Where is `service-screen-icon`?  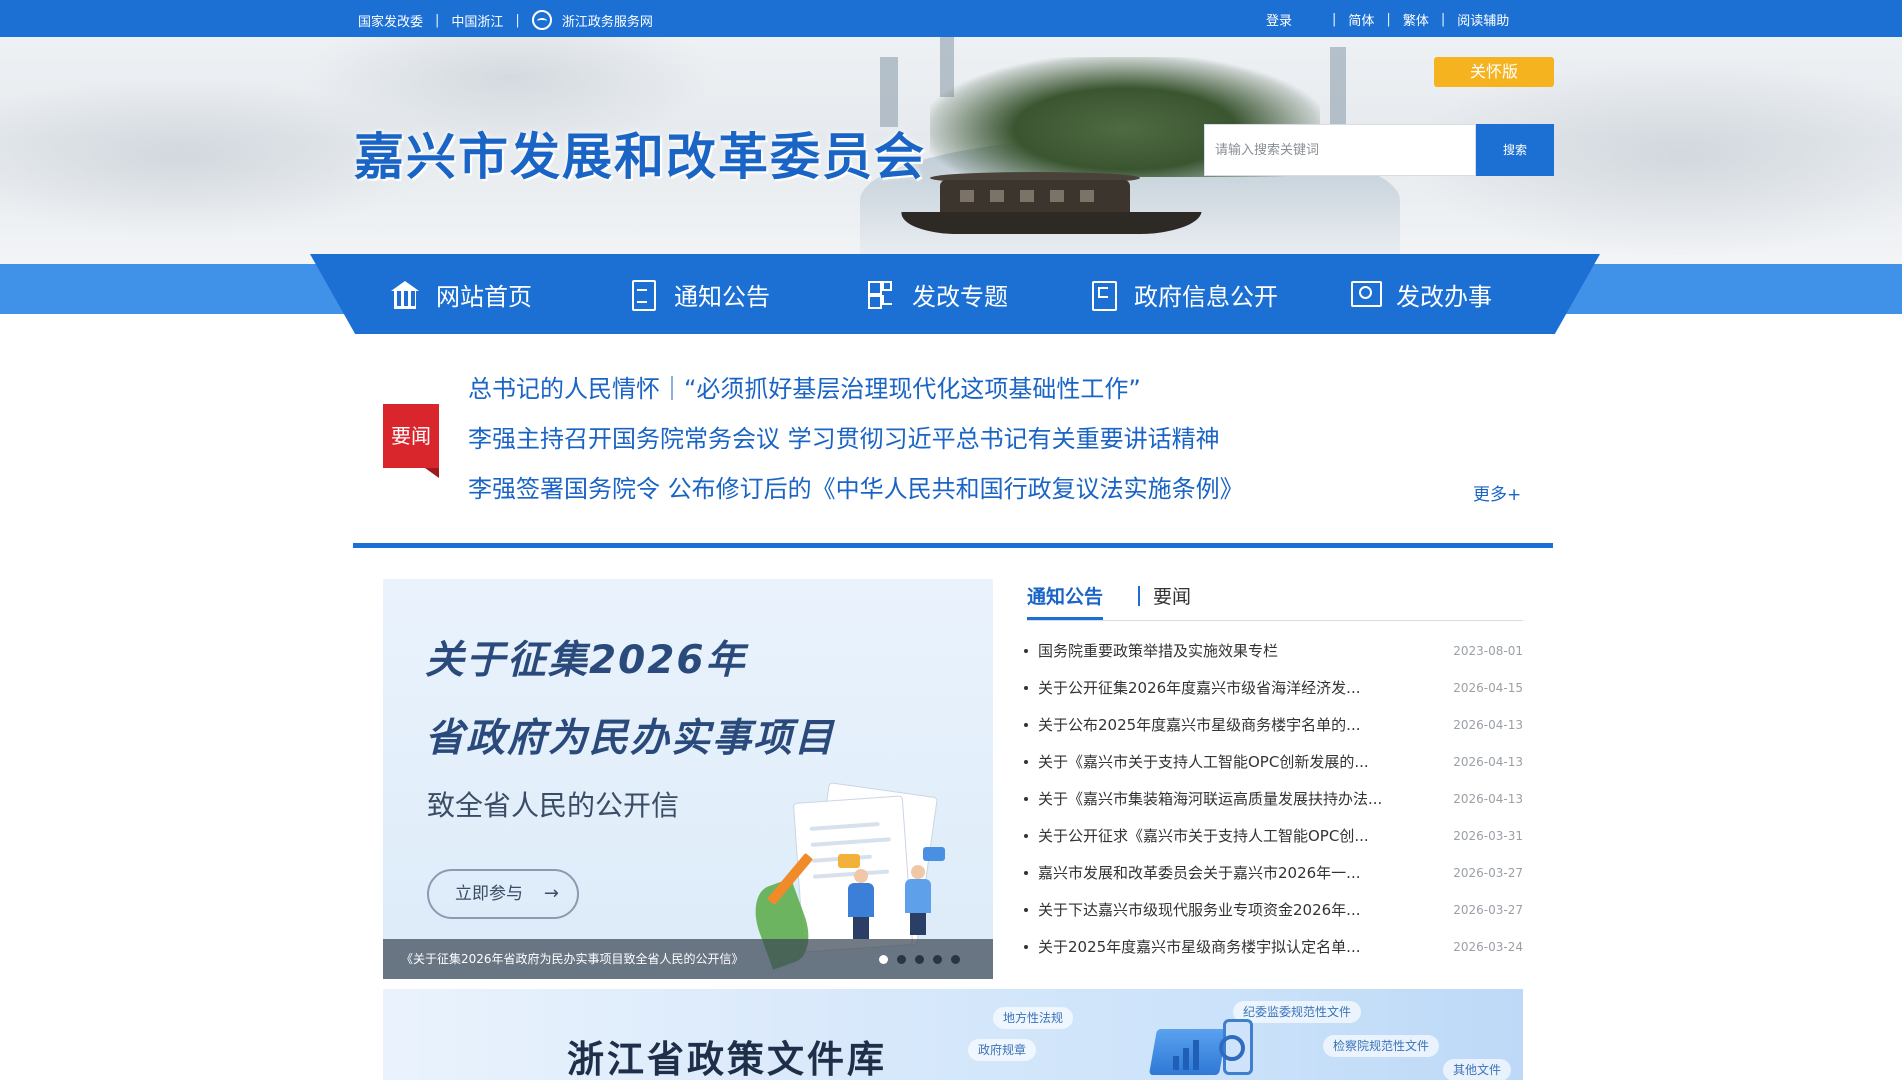 service-screen-icon is located at coordinates (1366, 294).